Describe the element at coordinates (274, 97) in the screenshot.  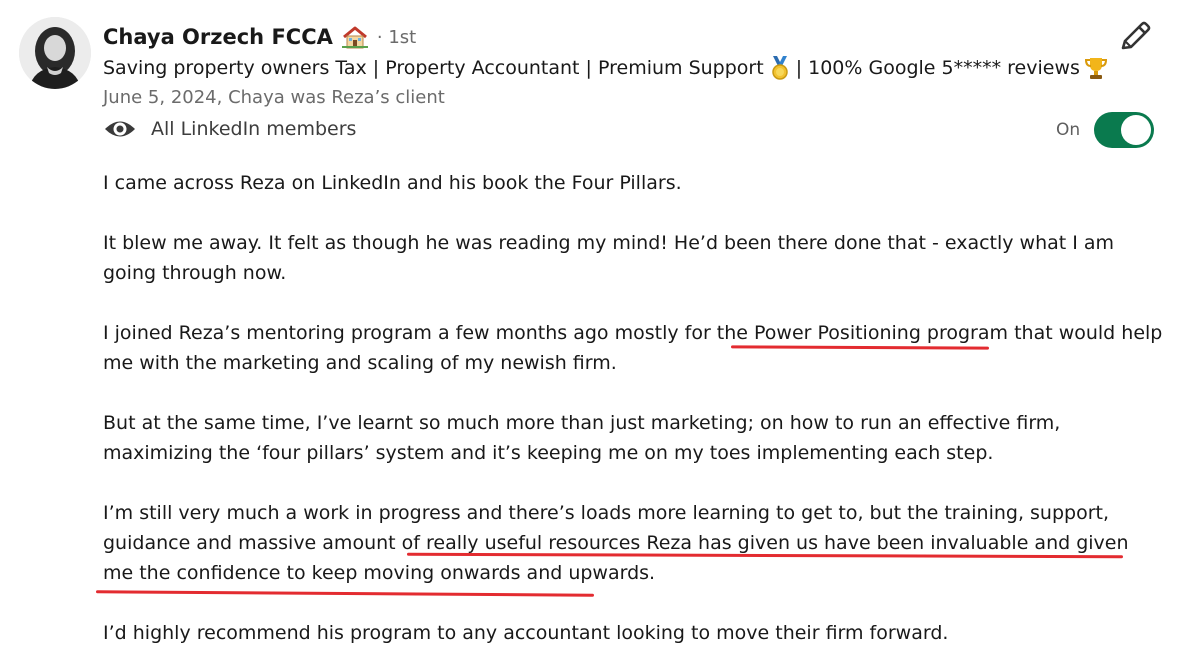
I see `recommendation-date: June 5, 2024, Chaya was Reza’s client` at that location.